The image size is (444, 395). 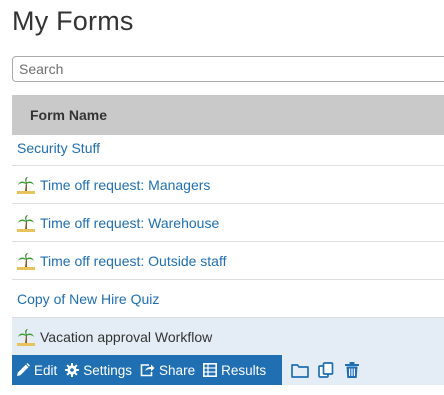 What do you see at coordinates (23, 369) in the screenshot?
I see `pencil-icon` at bounding box center [23, 369].